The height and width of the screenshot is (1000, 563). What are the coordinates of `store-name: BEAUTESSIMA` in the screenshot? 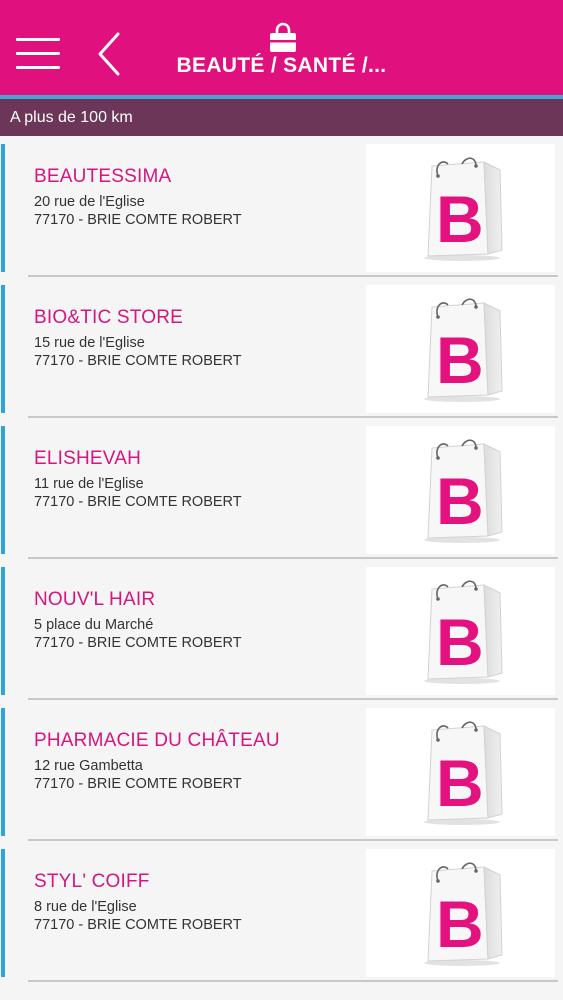 It's located at (103, 176).